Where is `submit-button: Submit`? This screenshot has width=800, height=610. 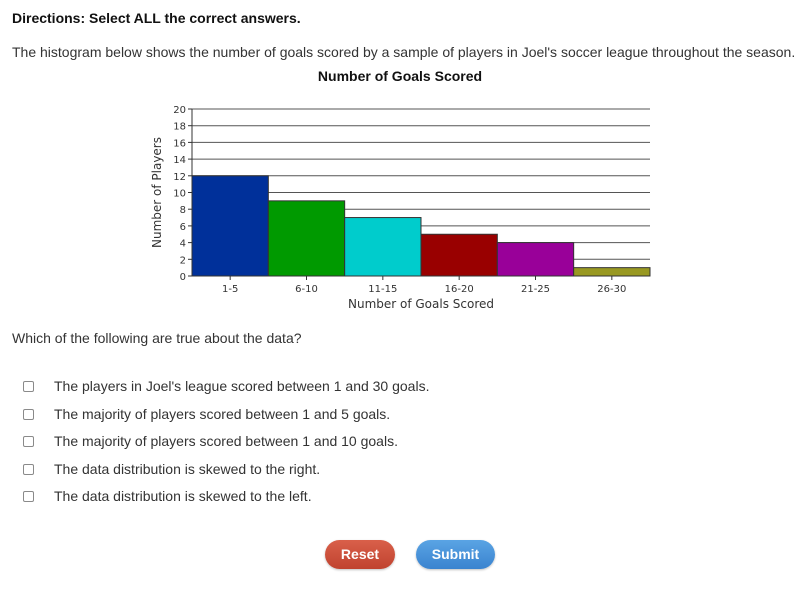
submit-button: Submit is located at coordinates (455, 554).